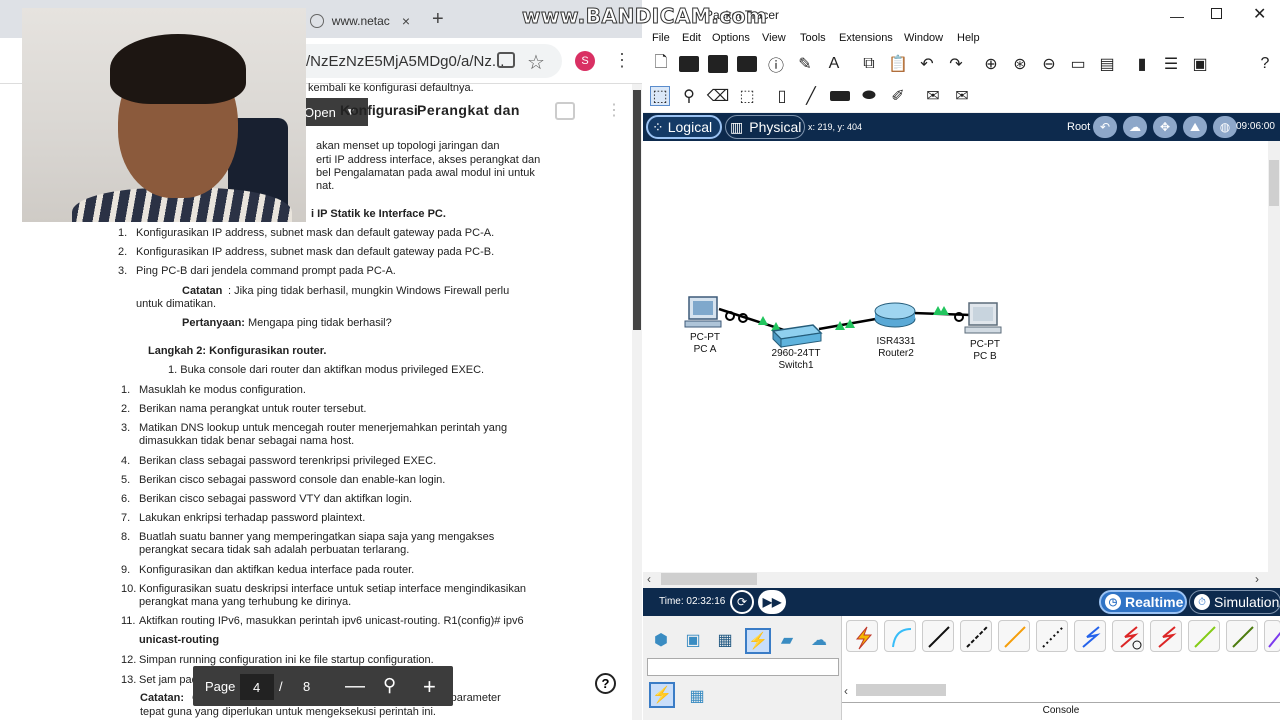  I want to click on open-folder-icon, so click(689, 64).